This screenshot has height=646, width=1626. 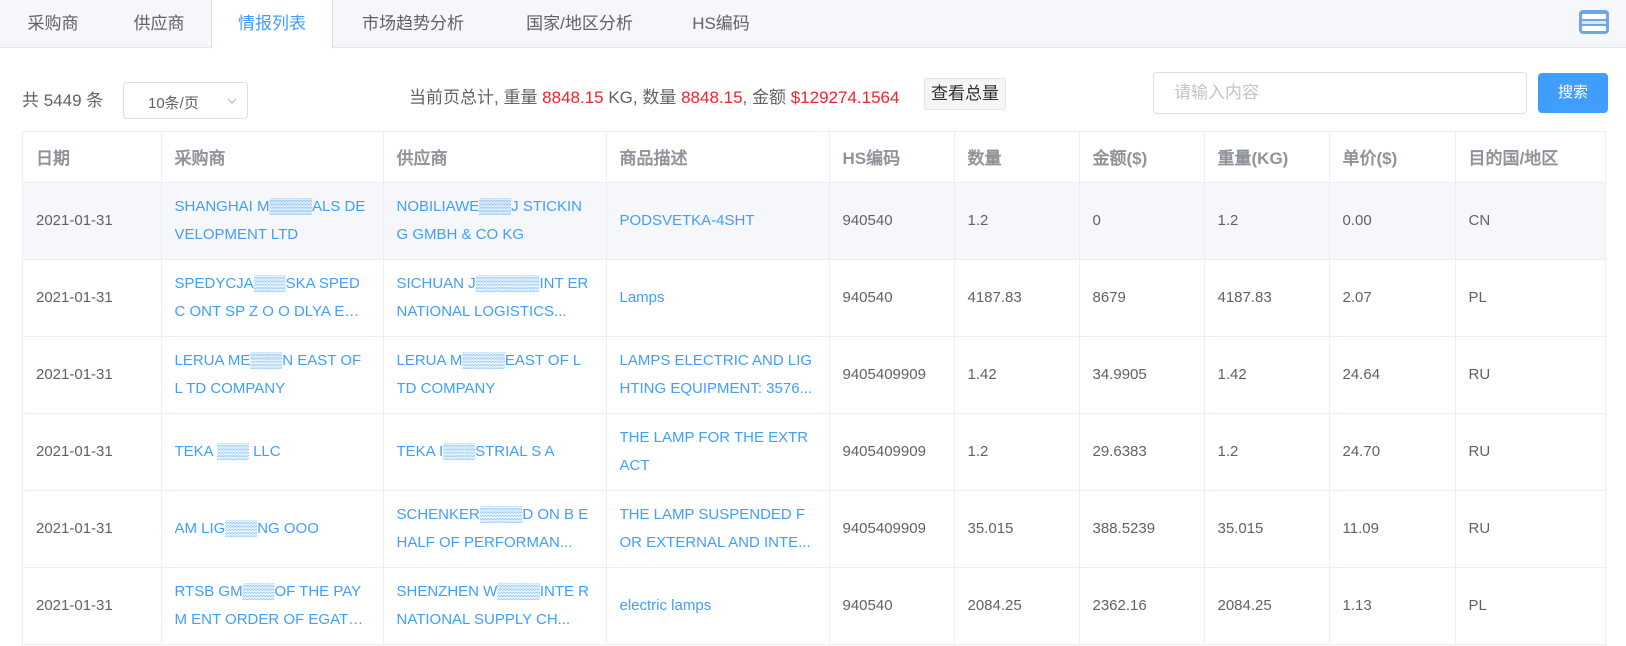 I want to click on cell-supplier-link: TEKA I▒▒▒STRIAL S A, so click(x=495, y=452).